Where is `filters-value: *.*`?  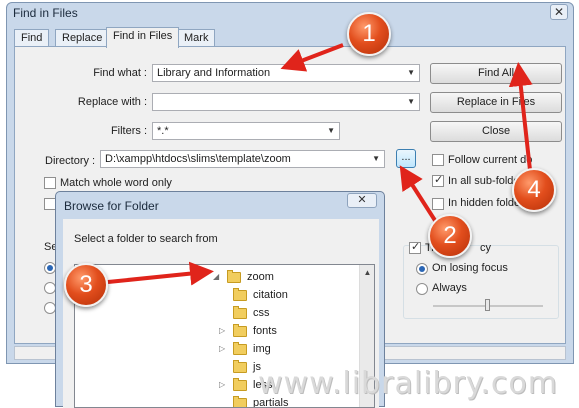 filters-value: *.* is located at coordinates (163, 131).